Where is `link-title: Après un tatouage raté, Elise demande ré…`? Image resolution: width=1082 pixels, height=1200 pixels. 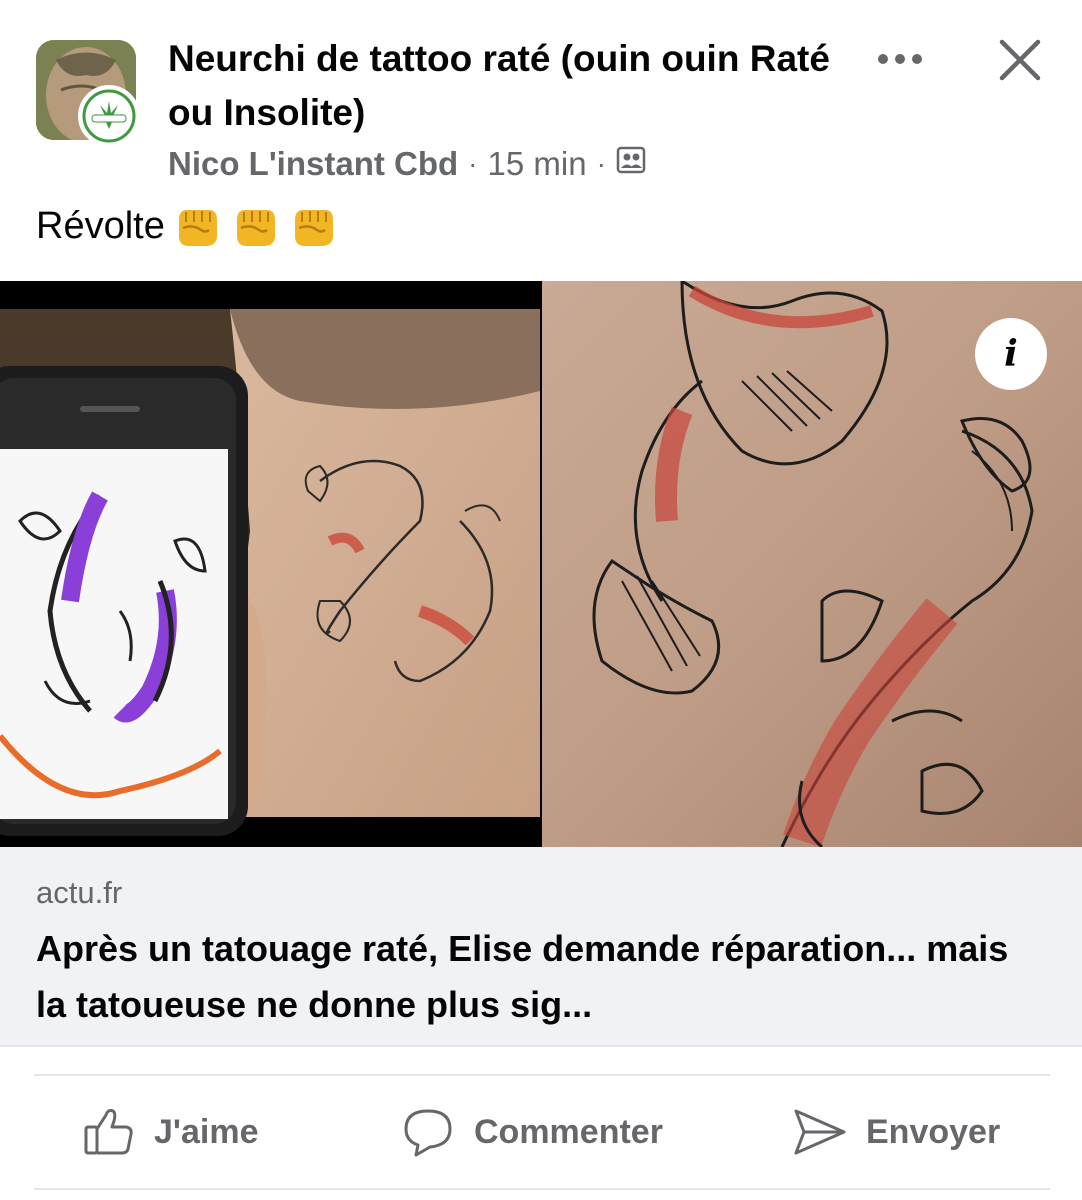 link-title: Après un tatouage raté, Elise demande ré… is located at coordinates (522, 976).